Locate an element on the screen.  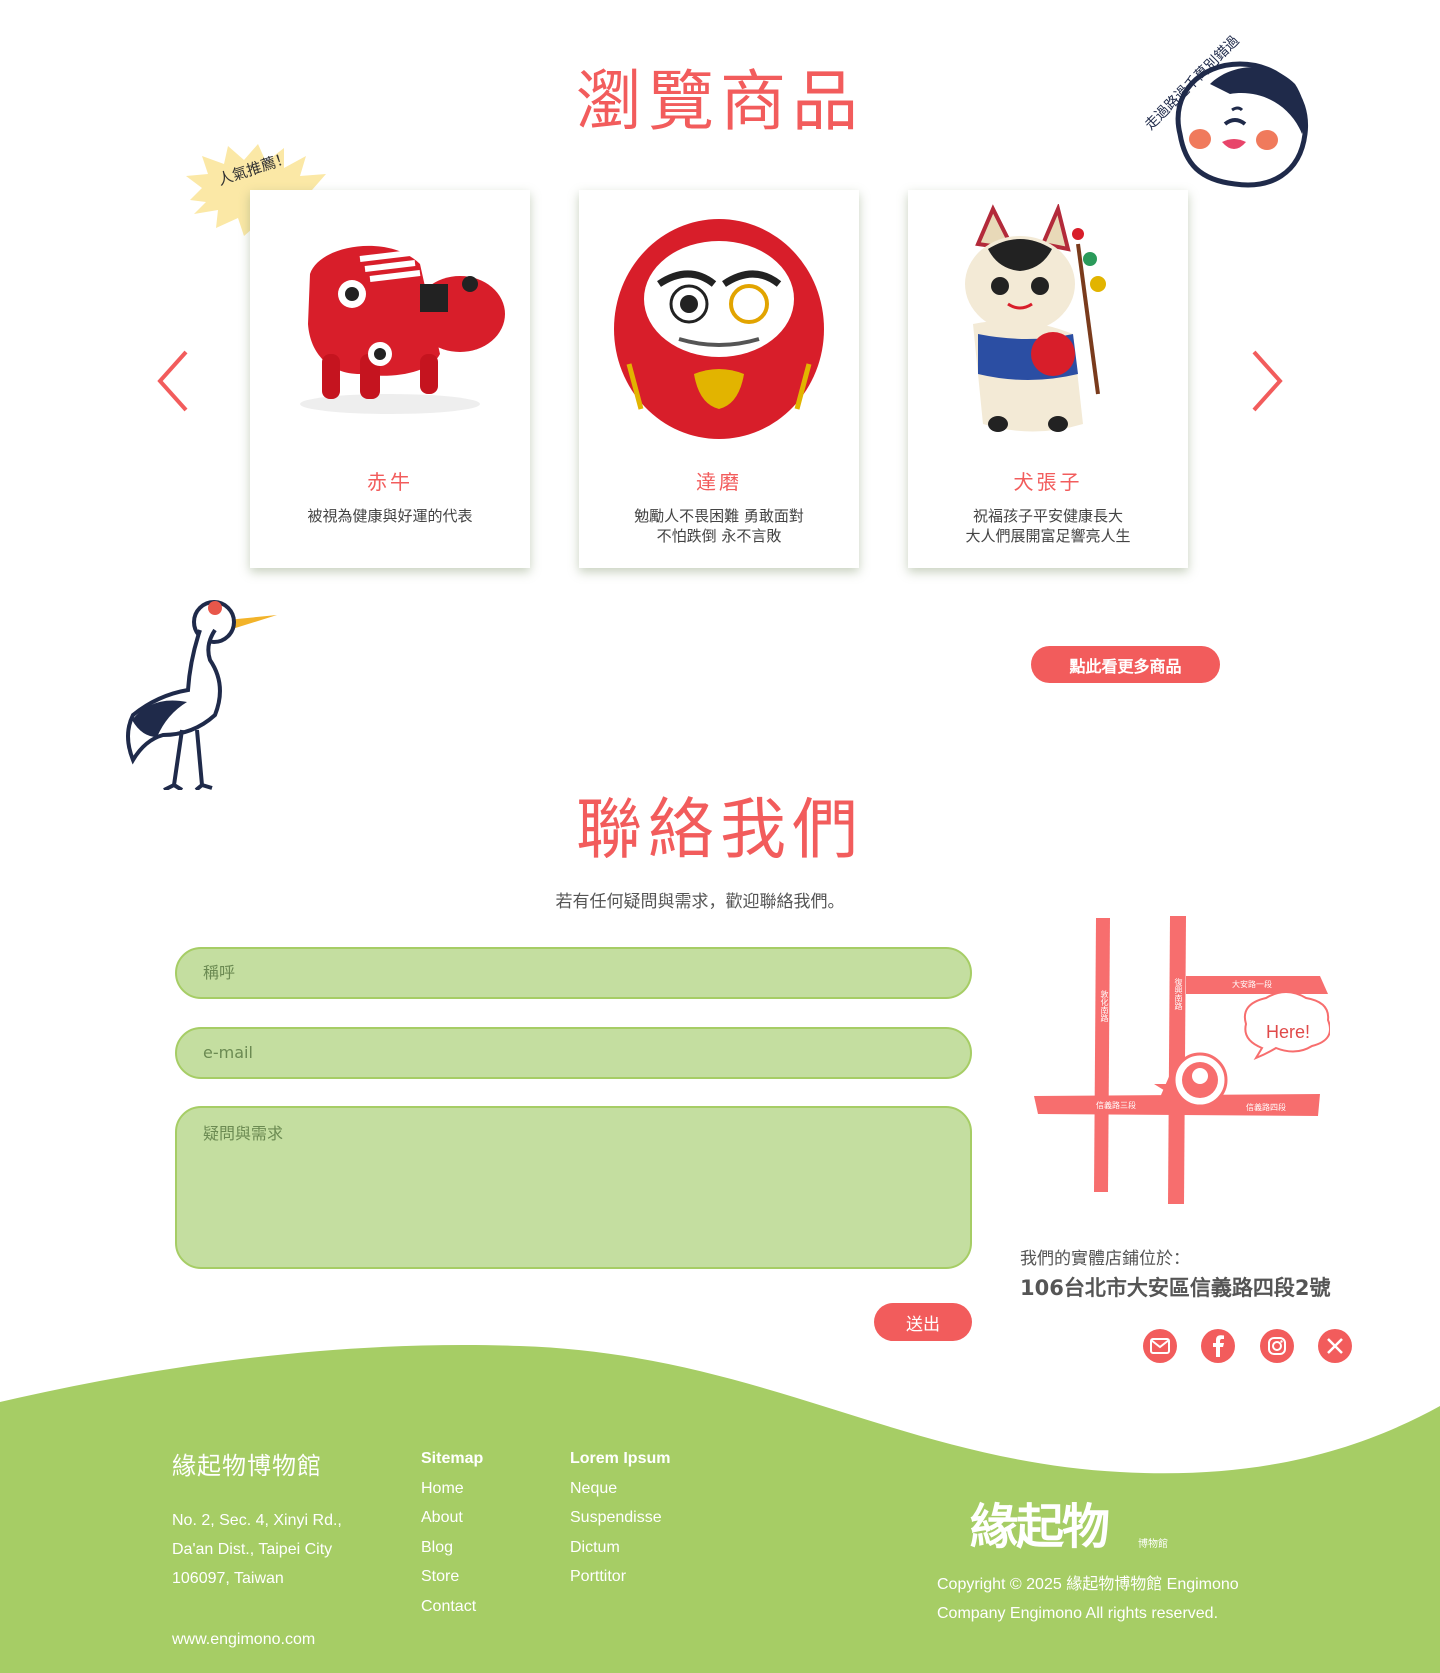
footer-address-line: 106097, Taiwan is located at coordinates (228, 1578).